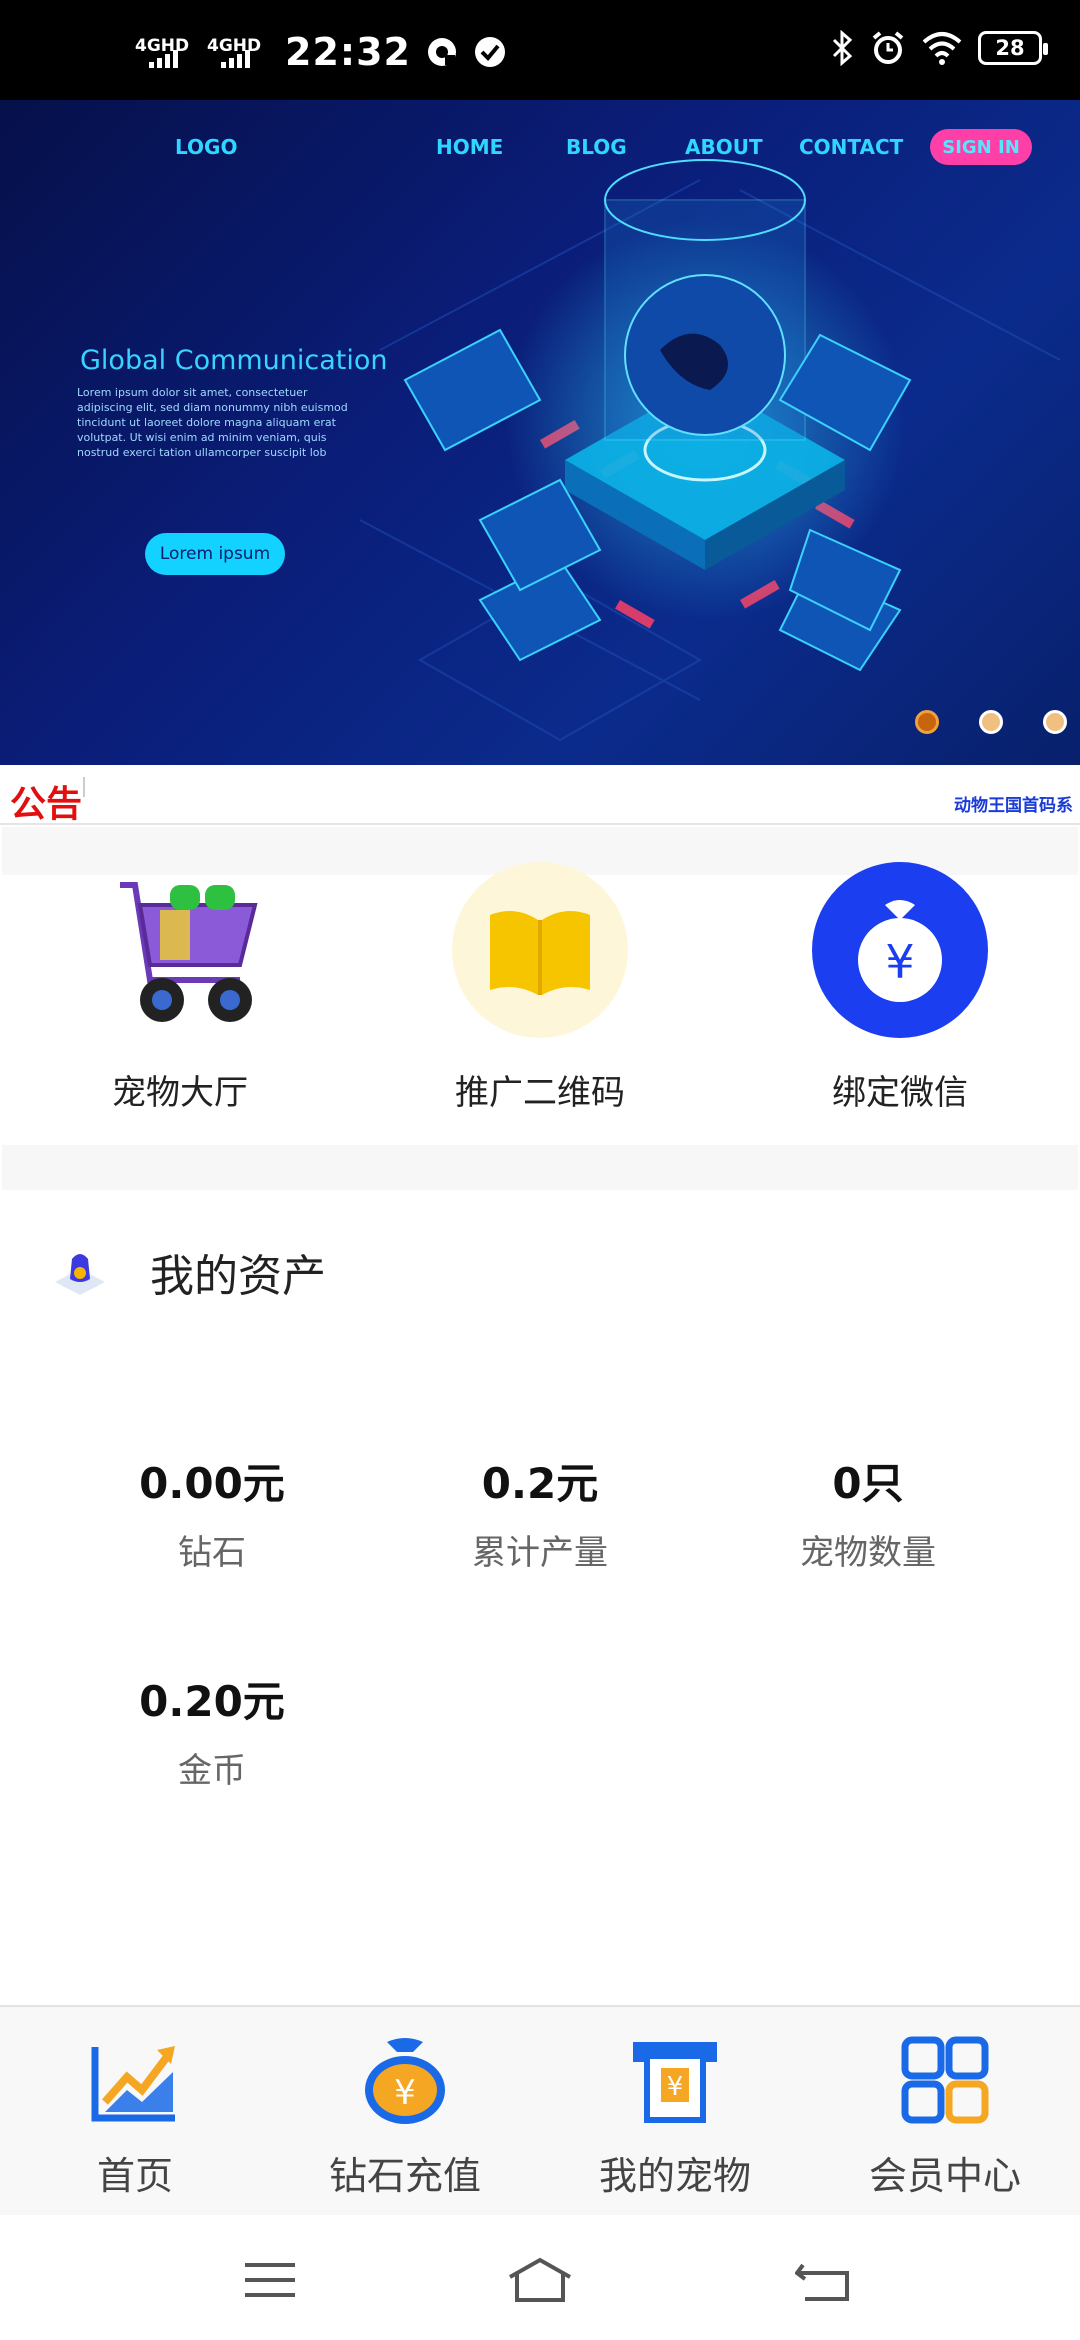 The width and height of the screenshot is (1080, 2340). What do you see at coordinates (212, 1734) in the screenshot?
I see `asset-gold-coin: 0.20元 金币` at bounding box center [212, 1734].